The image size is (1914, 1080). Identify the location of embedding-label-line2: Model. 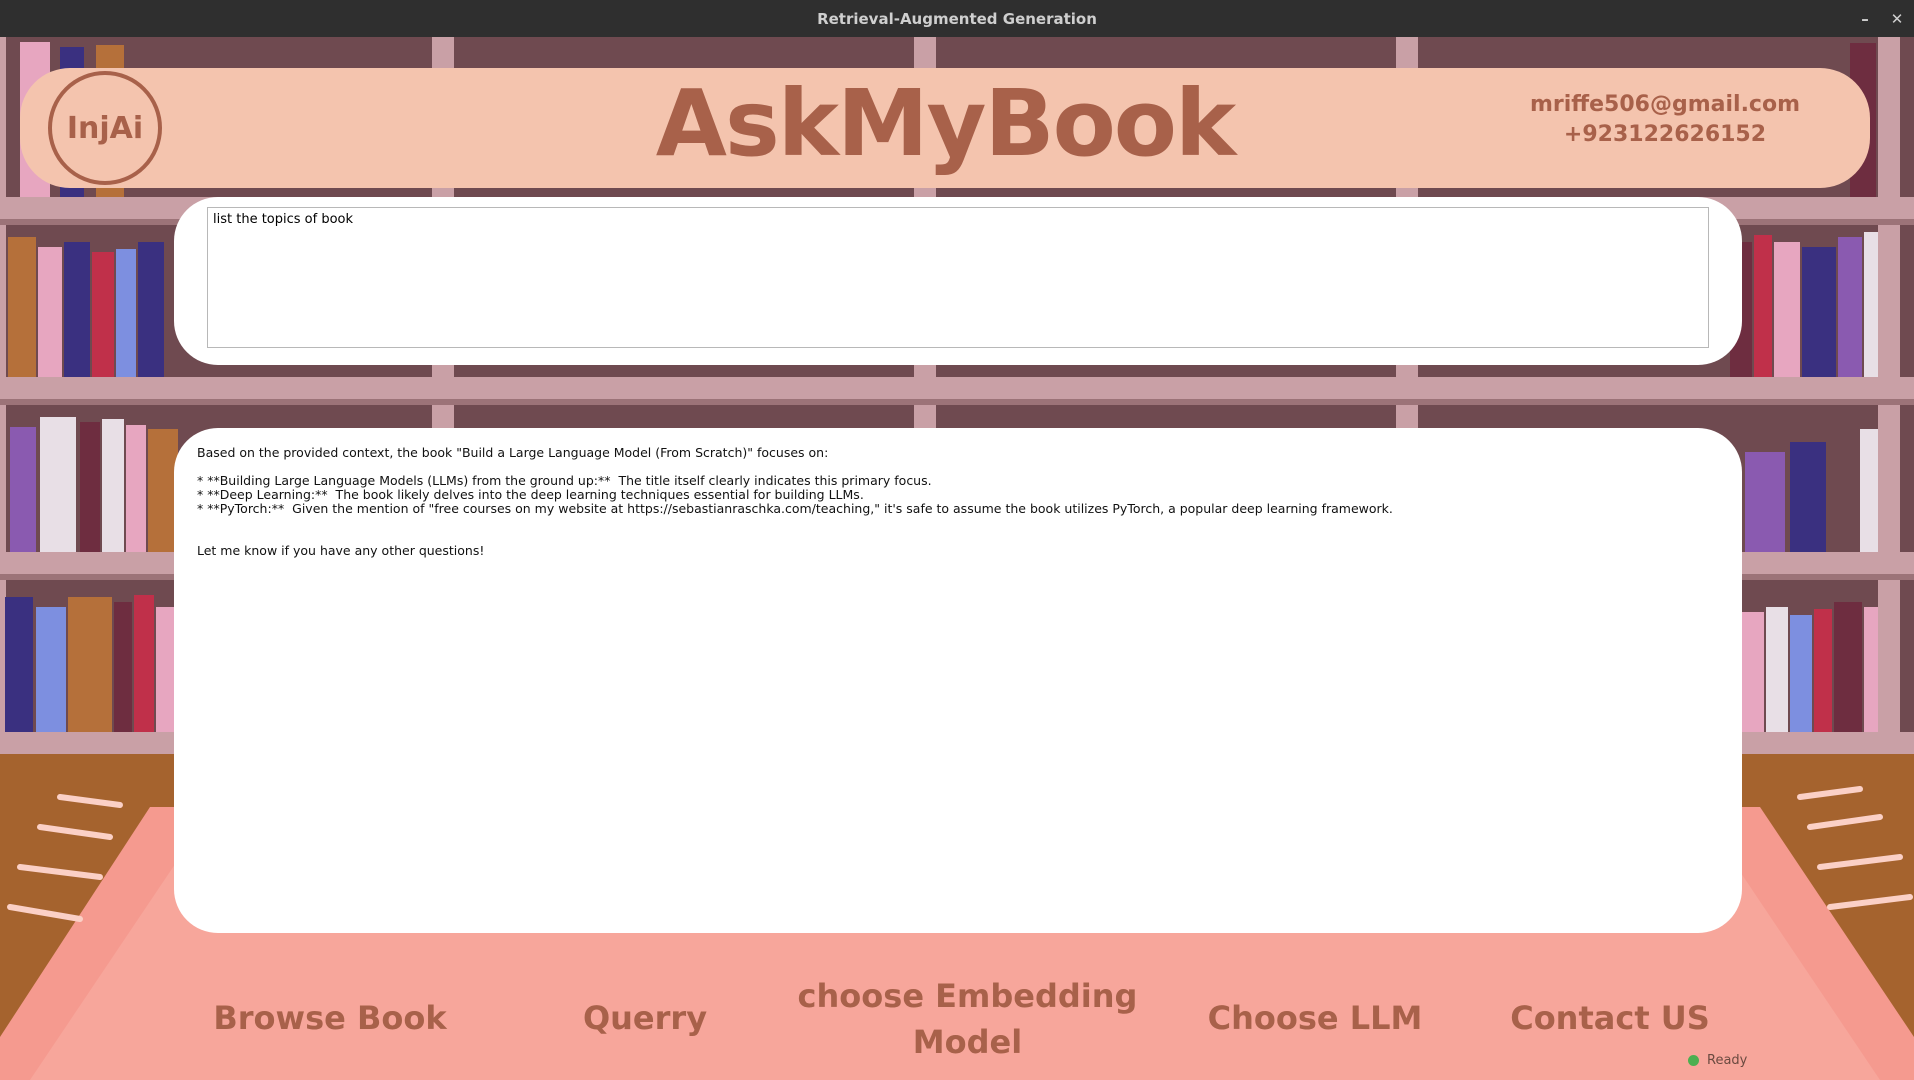
(967, 1042).